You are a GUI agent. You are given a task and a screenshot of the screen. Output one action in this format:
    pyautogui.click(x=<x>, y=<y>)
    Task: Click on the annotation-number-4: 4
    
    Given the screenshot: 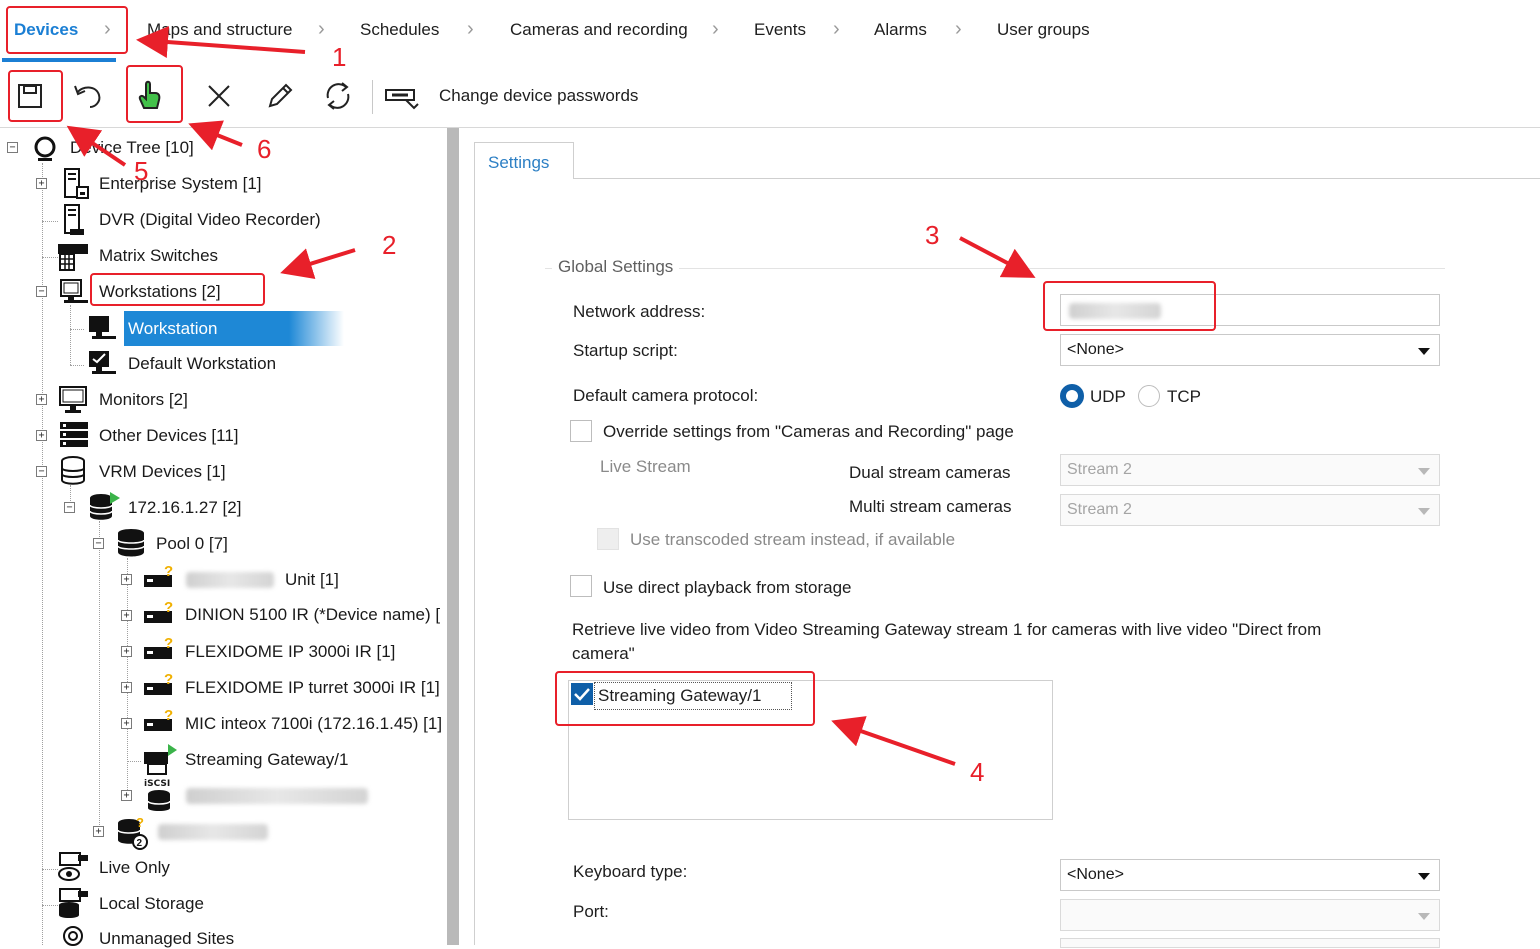 What is the action you would take?
    pyautogui.click(x=977, y=772)
    